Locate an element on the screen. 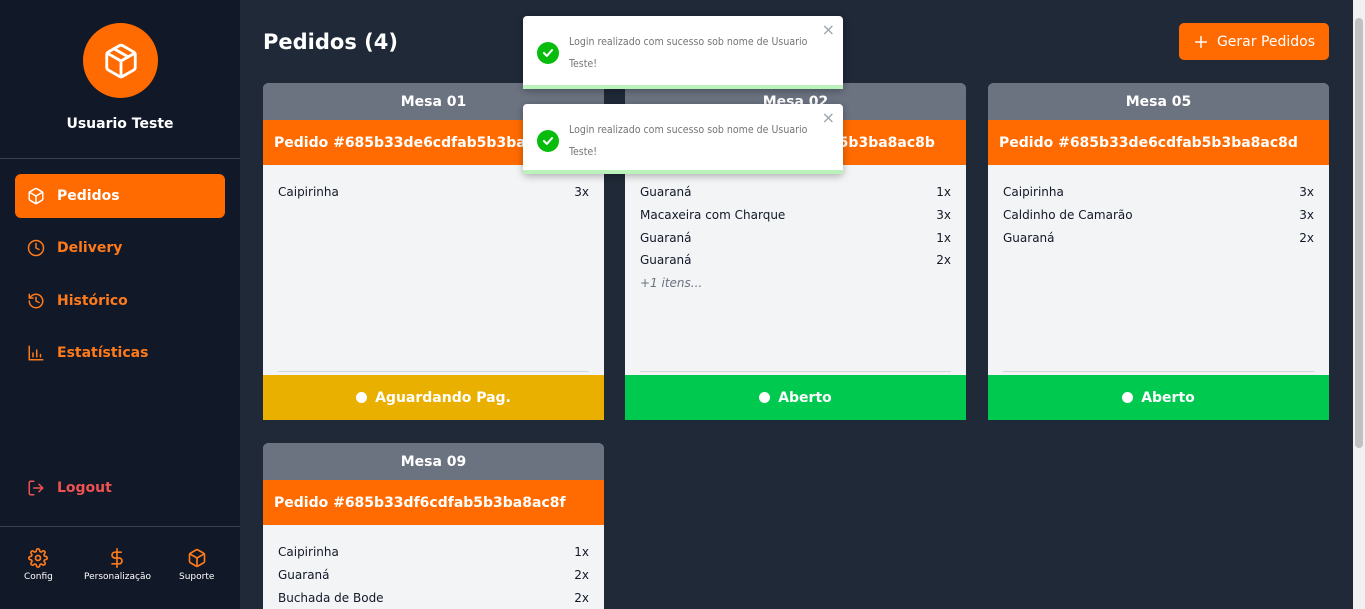 This screenshot has height=609, width=1365. list-item: Macaxeira com Charque 3x is located at coordinates (795, 215).